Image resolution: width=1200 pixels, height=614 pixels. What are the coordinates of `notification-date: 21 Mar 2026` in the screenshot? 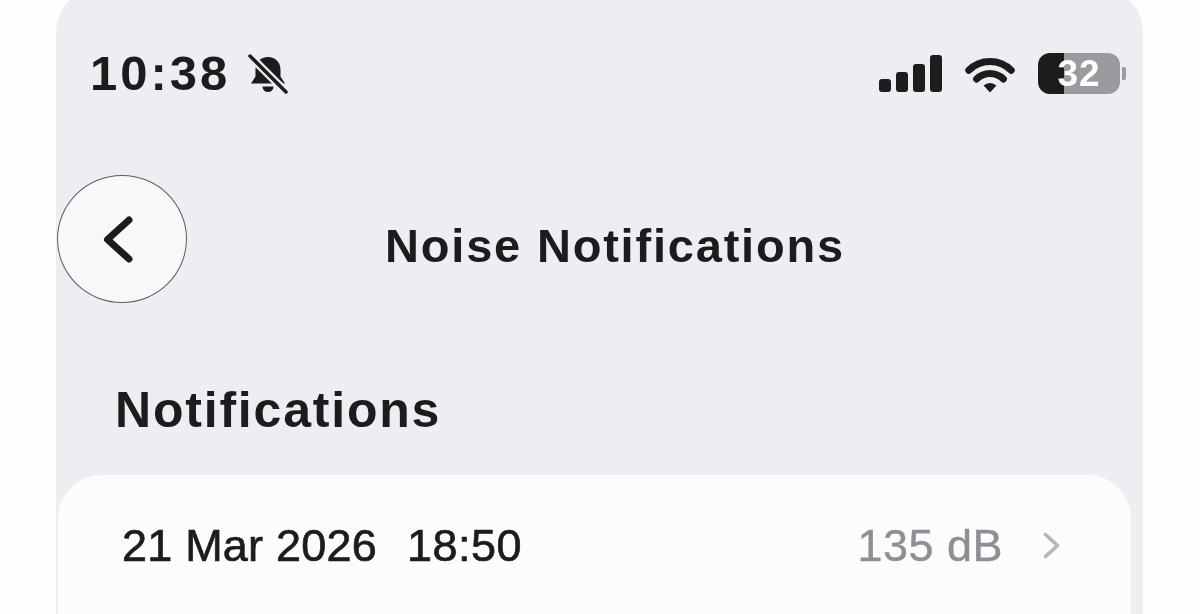 It's located at (249, 545).